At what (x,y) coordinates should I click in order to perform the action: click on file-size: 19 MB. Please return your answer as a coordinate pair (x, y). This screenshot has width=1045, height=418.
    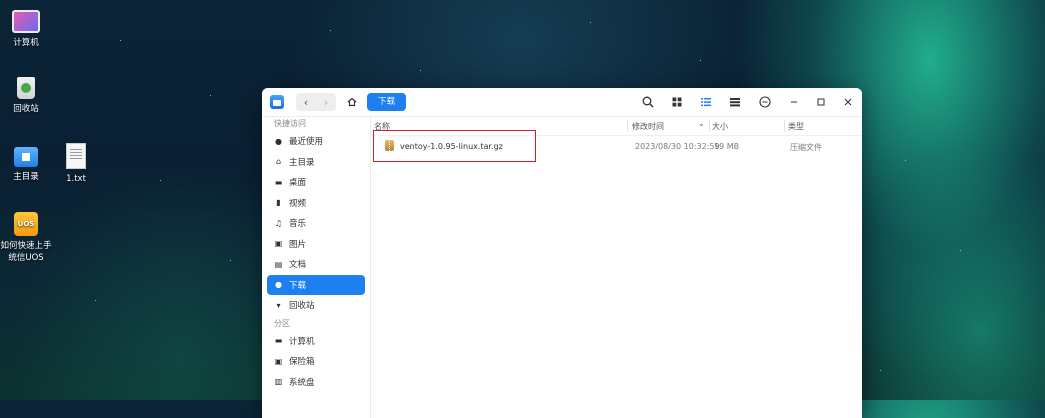
    Looking at the image, I should click on (727, 146).